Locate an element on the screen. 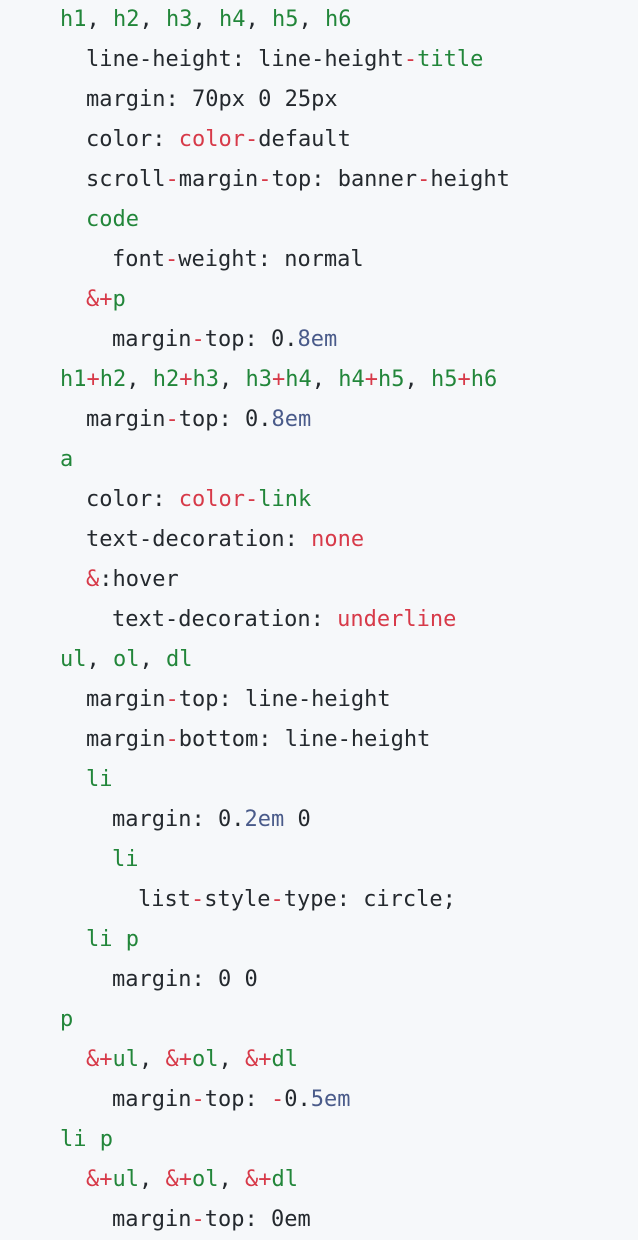 The width and height of the screenshot is (638, 1240). code-token: type: circle; is located at coordinates (369, 899).